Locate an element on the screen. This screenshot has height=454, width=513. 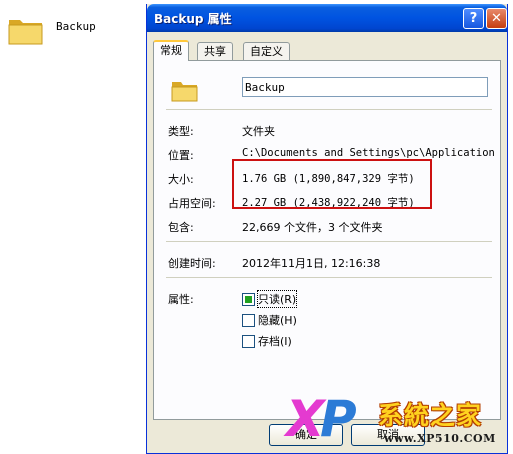
type-label: 类型: is located at coordinates (181, 131).